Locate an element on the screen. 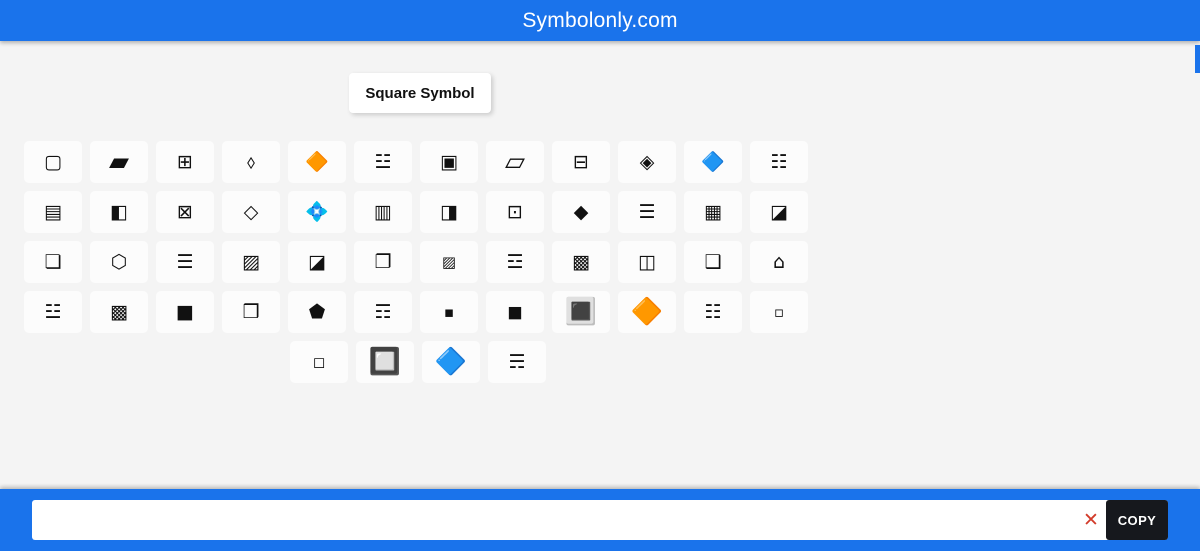 Image resolution: width=1200 pixels, height=551 pixels. symbol-cell-squared-times: ⊠ is located at coordinates (185, 212).